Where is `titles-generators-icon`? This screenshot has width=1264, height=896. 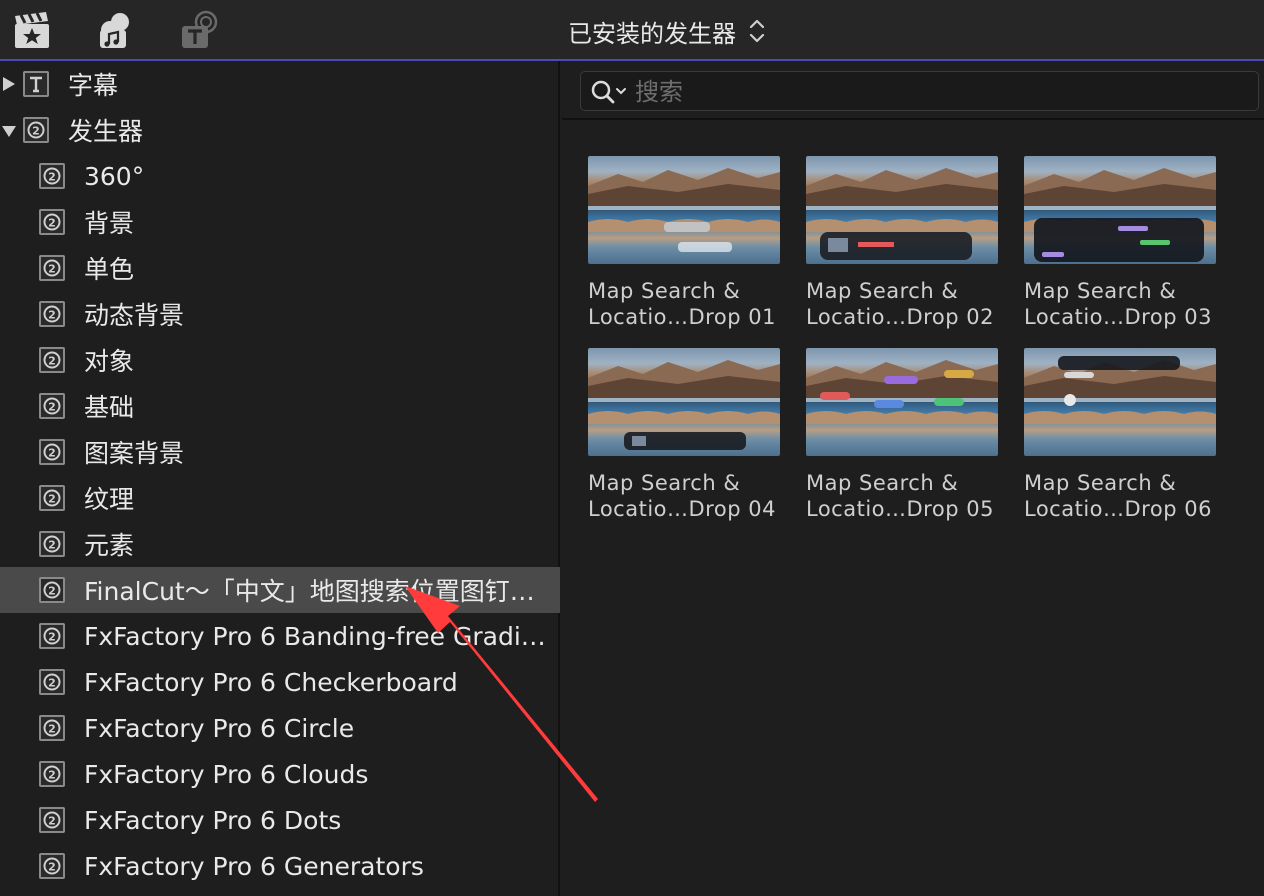
titles-generators-icon is located at coordinates (200, 29).